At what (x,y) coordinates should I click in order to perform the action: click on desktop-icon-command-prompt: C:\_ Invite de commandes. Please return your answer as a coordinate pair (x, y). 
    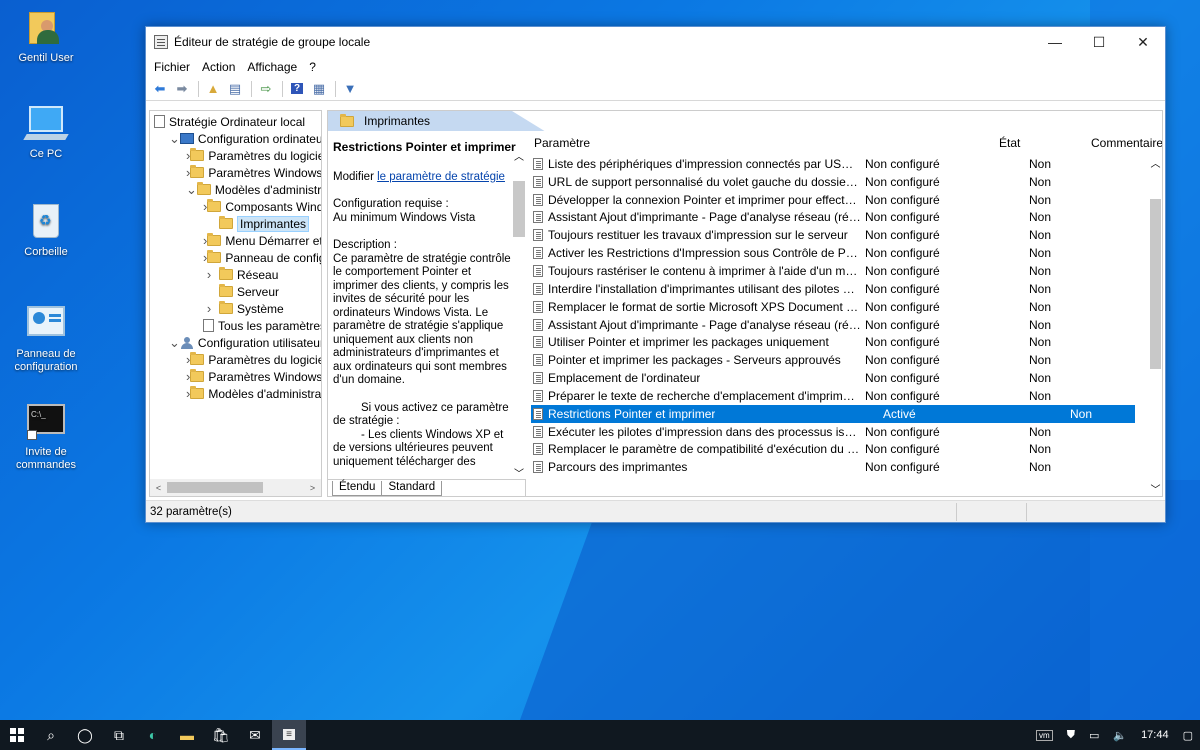
    Looking at the image, I should click on (46, 437).